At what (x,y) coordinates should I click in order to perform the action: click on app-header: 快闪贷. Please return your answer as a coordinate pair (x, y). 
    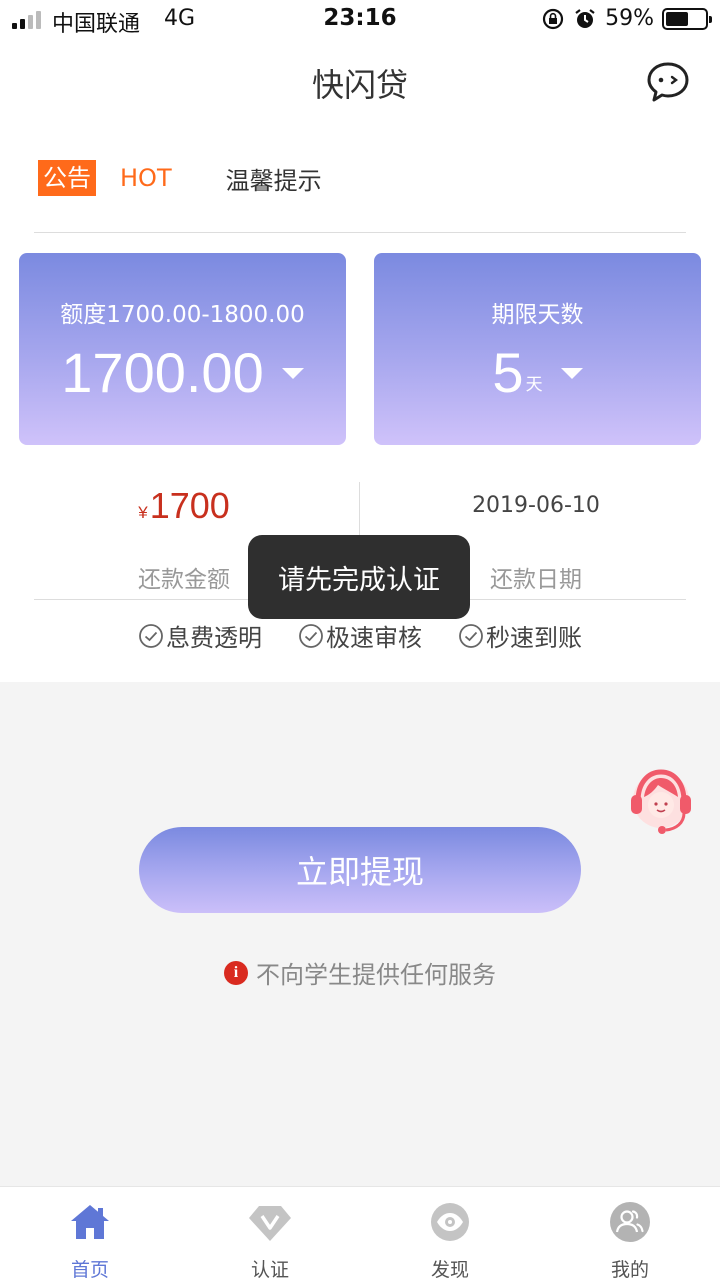
    Looking at the image, I should click on (360, 85).